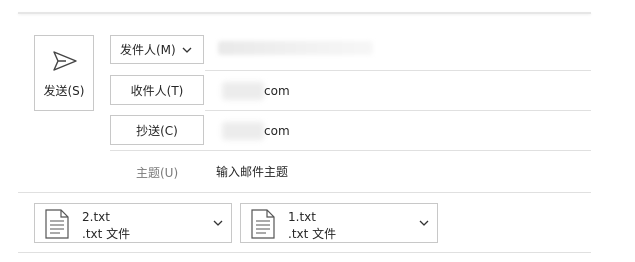  I want to click on to-label: 收件人(T), so click(157, 90).